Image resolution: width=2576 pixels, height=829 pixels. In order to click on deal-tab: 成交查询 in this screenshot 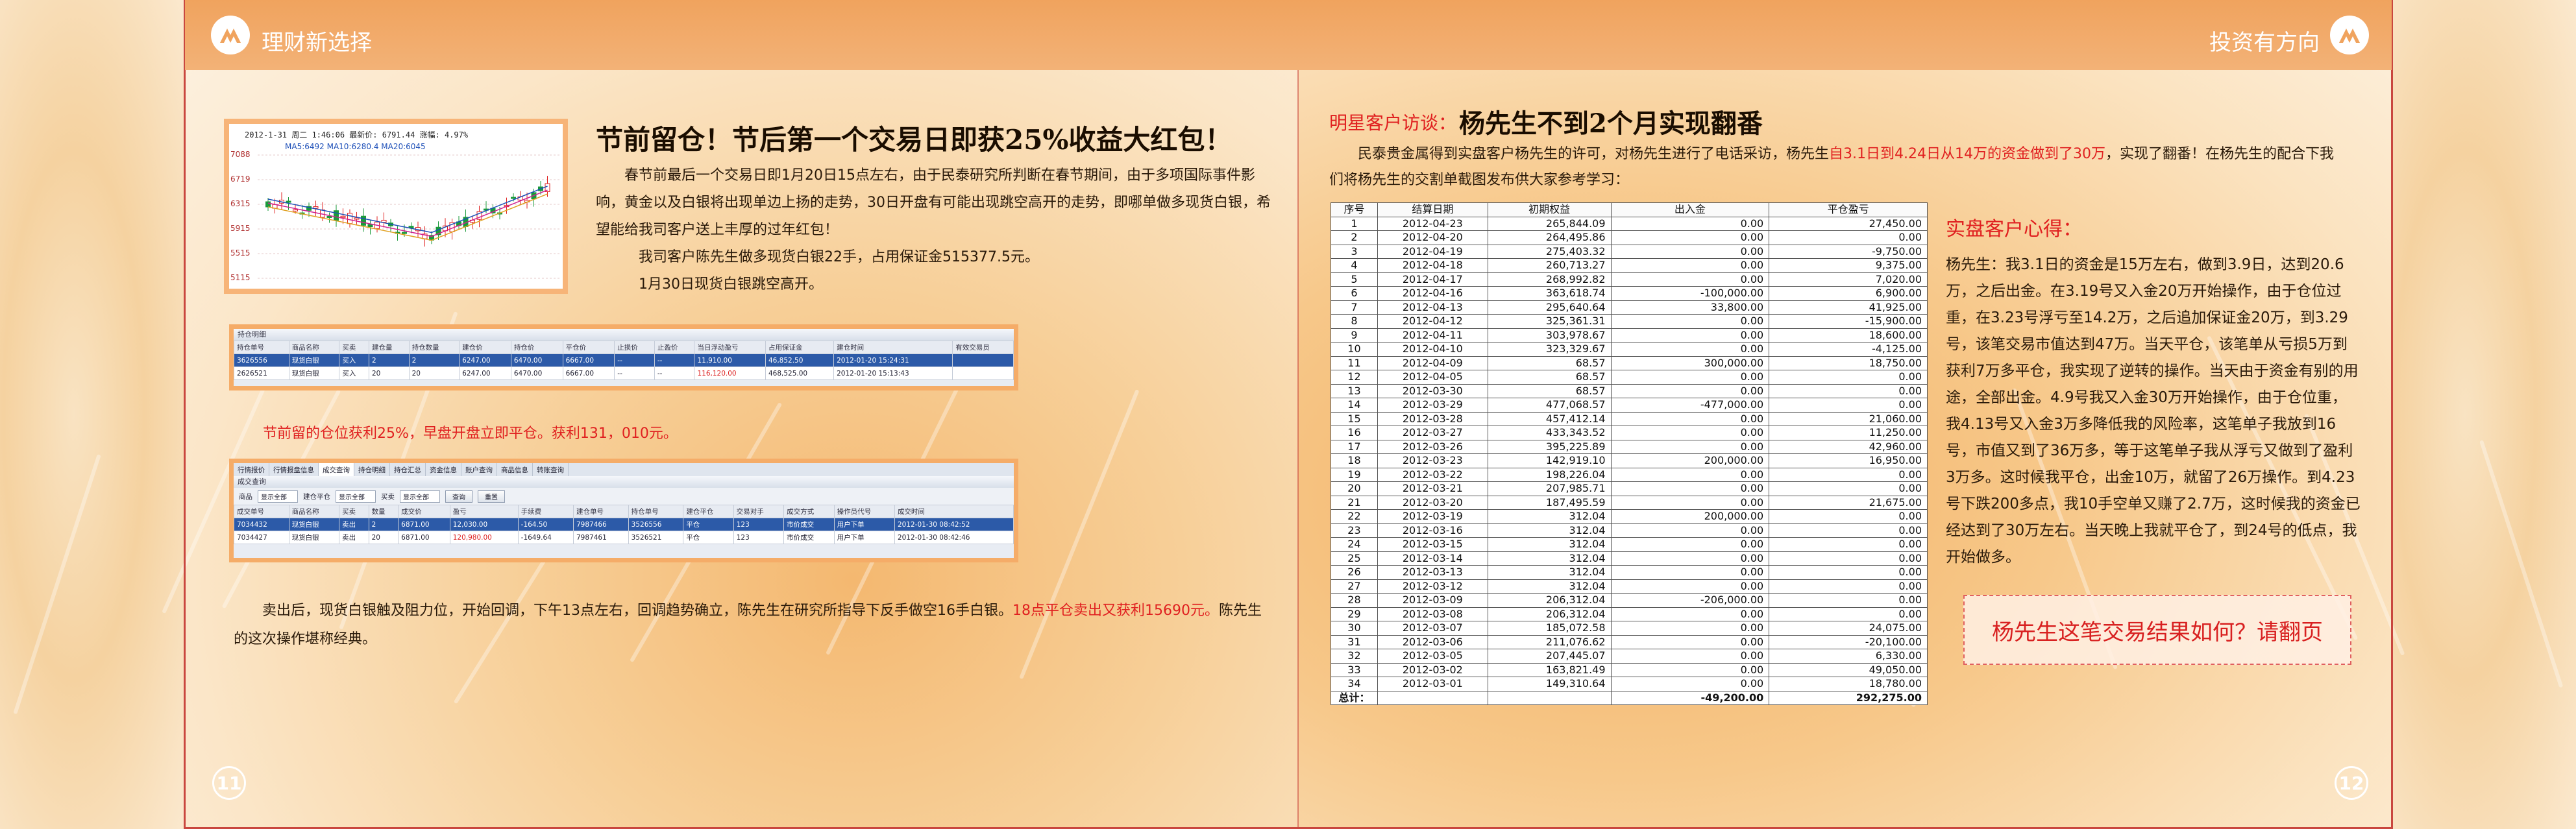, I will do `click(336, 470)`.